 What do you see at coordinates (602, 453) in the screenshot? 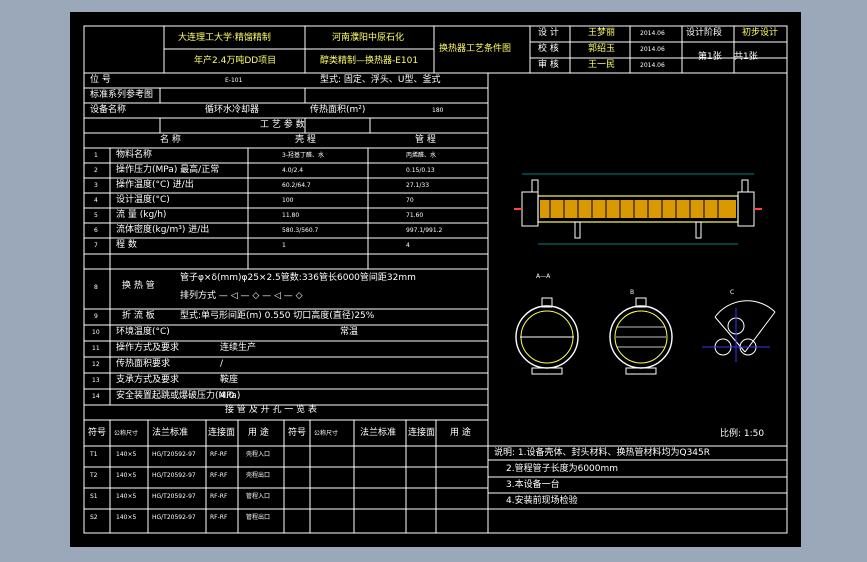
I see `note-1: 说明: 1.设备壳体、封头材料、换热管材料均为Q345R` at bounding box center [602, 453].